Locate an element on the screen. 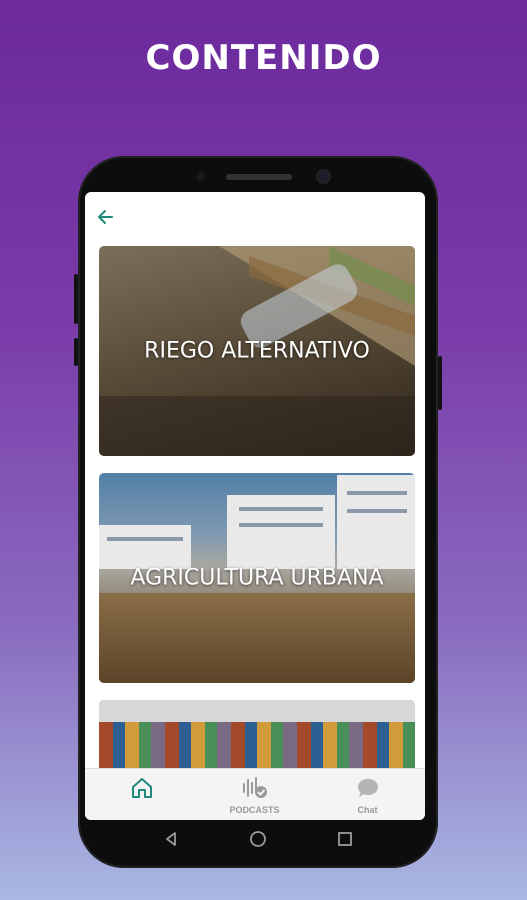  recents-square-icon is located at coordinates (345, 839).